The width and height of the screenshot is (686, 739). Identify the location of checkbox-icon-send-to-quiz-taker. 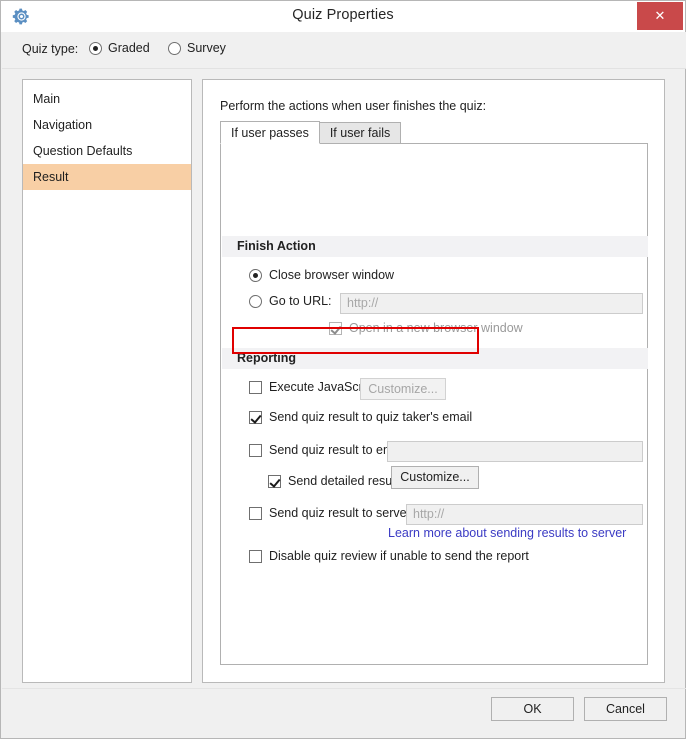
(255, 417).